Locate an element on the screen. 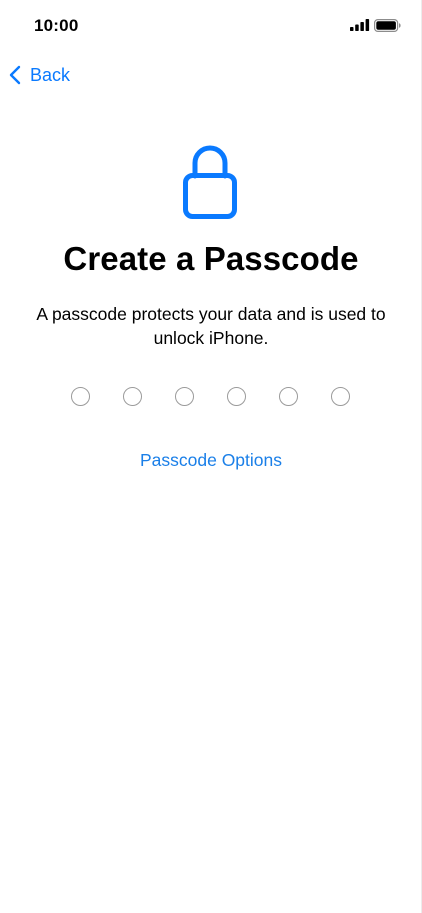 The width and height of the screenshot is (422, 913). status-bar: 10:00 is located at coordinates (211, 26).